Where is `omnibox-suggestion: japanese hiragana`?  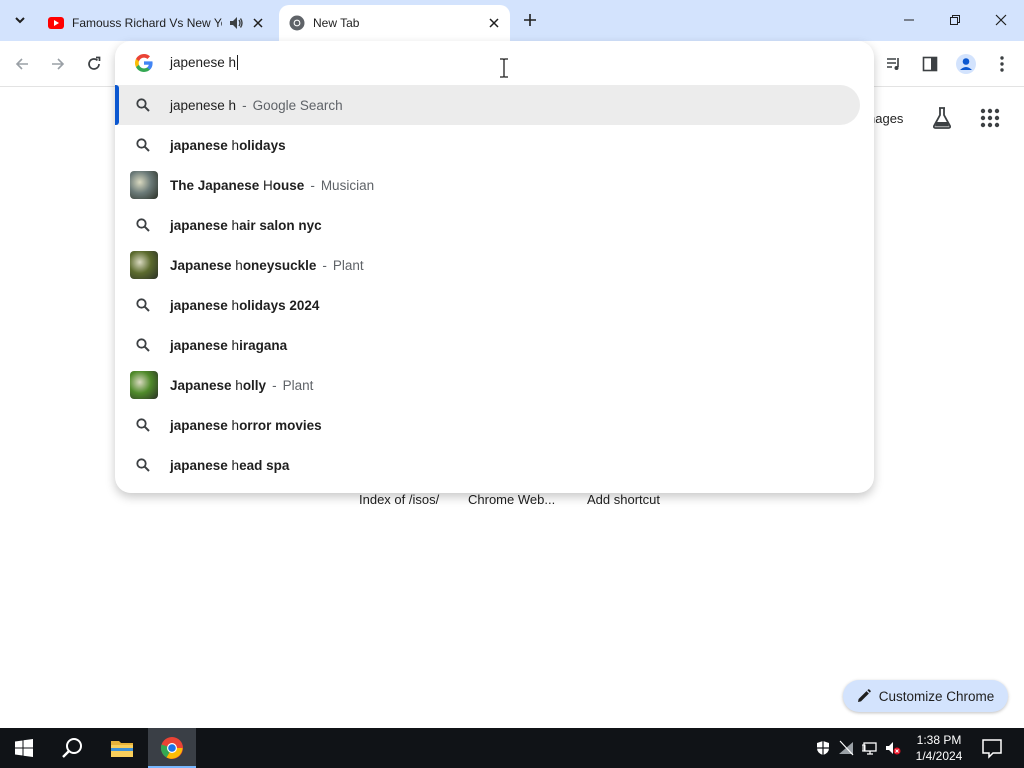
omnibox-suggestion: japanese hiragana is located at coordinates (487, 345).